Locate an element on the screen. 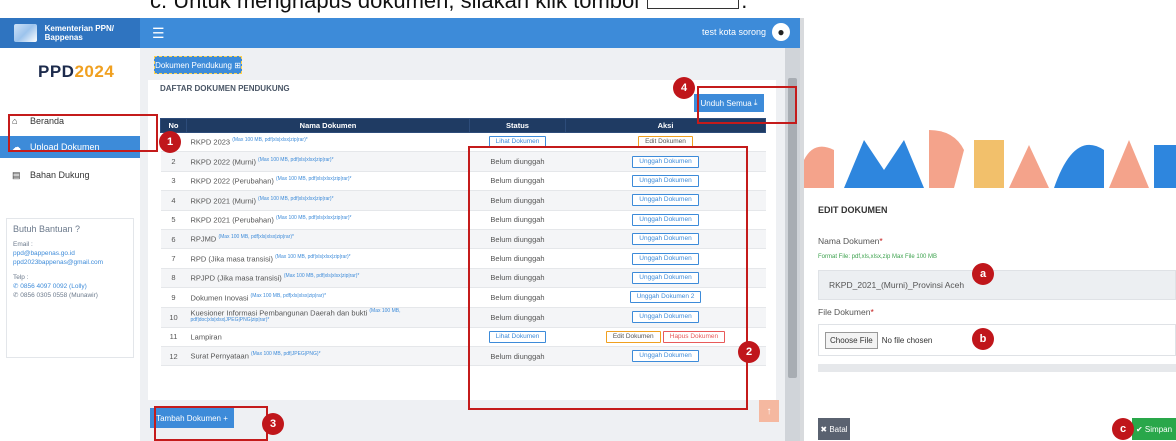 Image resolution: width=1176 pixels, height=441 pixels. row-number: 9 is located at coordinates (173, 297).